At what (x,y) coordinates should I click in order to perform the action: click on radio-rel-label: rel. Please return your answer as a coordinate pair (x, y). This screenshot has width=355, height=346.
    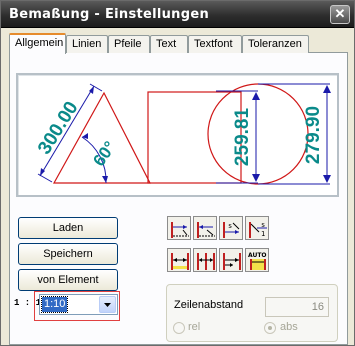
    Looking at the image, I should click on (194, 327).